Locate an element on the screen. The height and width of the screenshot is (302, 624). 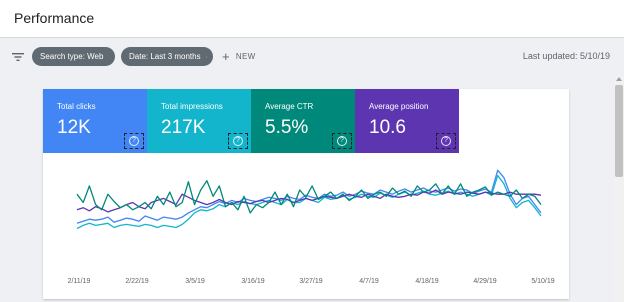
x-tick-label: 4/7/19 is located at coordinates (369, 281).